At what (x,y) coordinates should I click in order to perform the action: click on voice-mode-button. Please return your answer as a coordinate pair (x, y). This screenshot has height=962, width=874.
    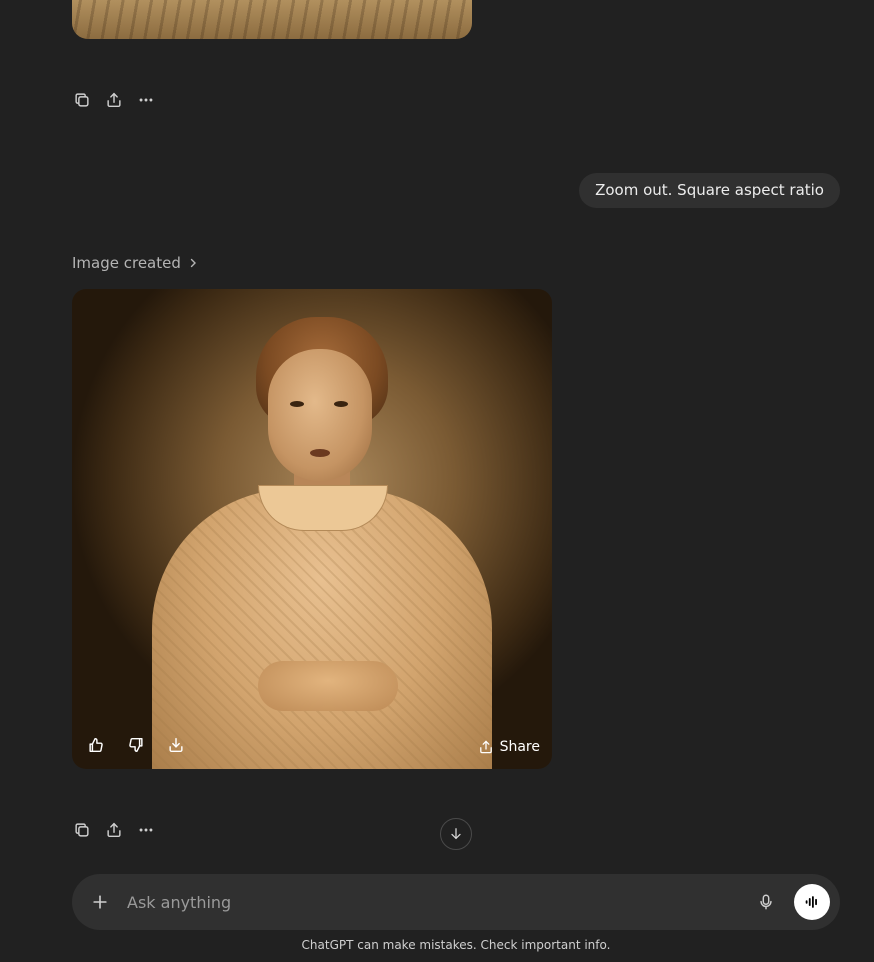
    Looking at the image, I should click on (812, 902).